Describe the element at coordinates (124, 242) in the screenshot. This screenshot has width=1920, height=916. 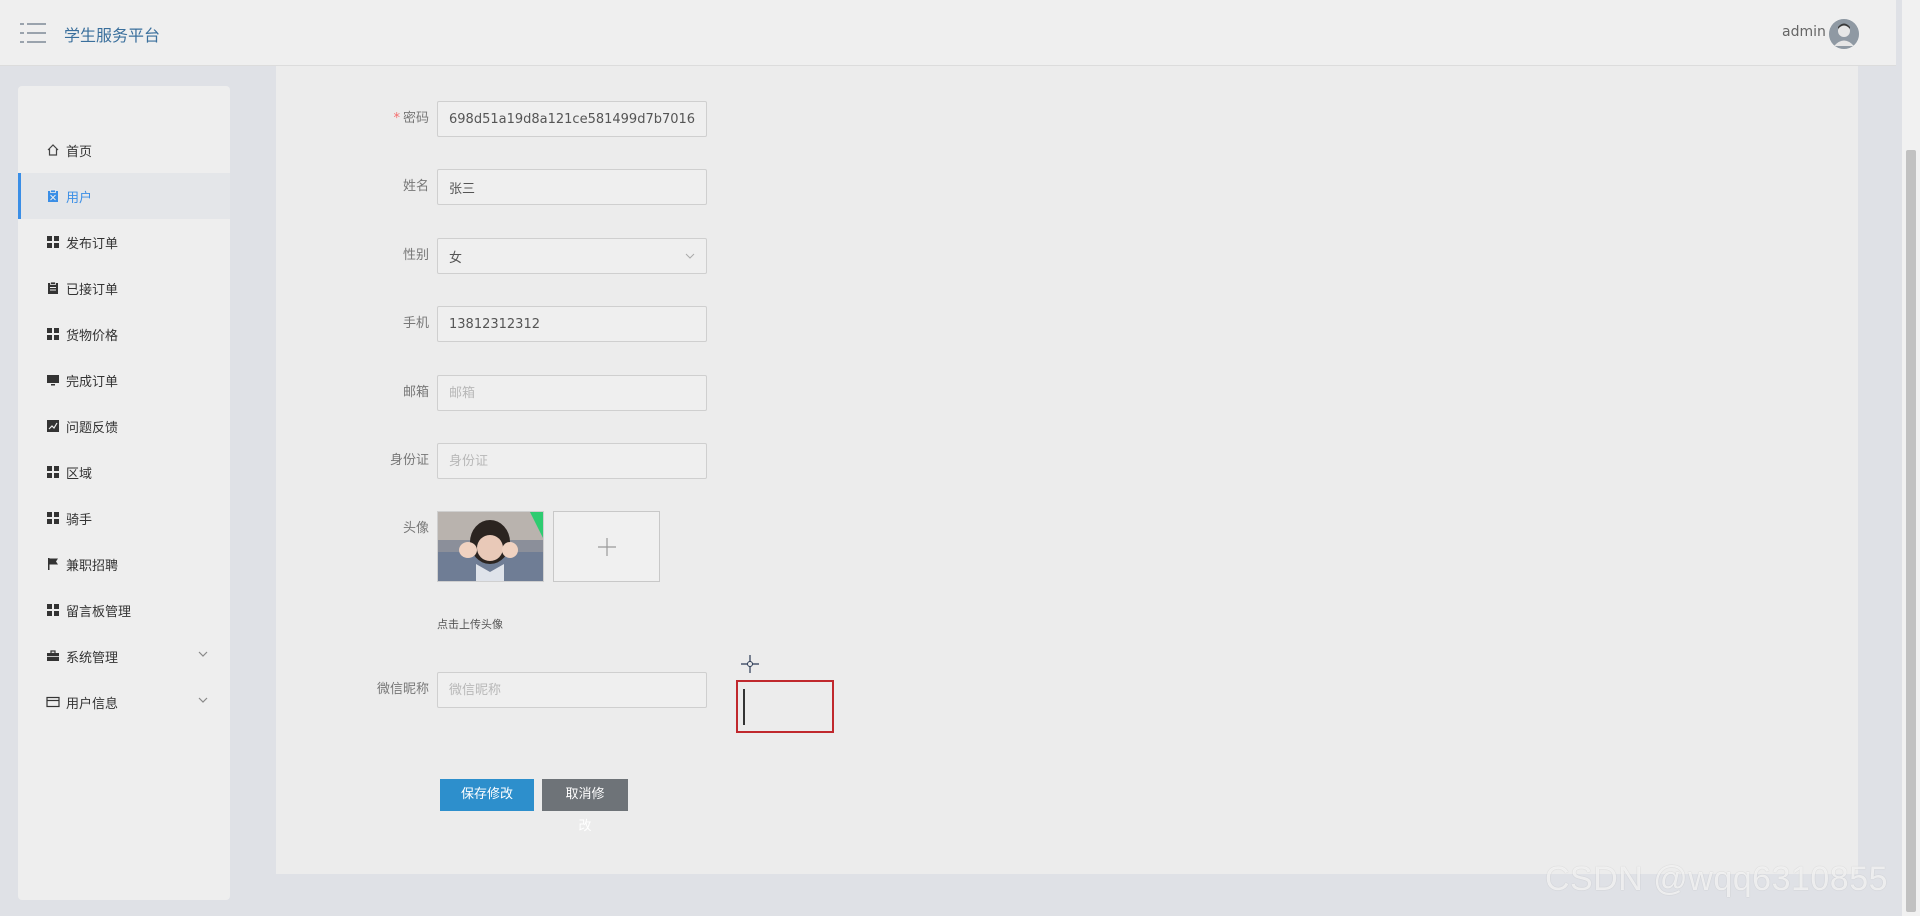
I see `sidebar-item-publish-orders: 发布订单` at that location.